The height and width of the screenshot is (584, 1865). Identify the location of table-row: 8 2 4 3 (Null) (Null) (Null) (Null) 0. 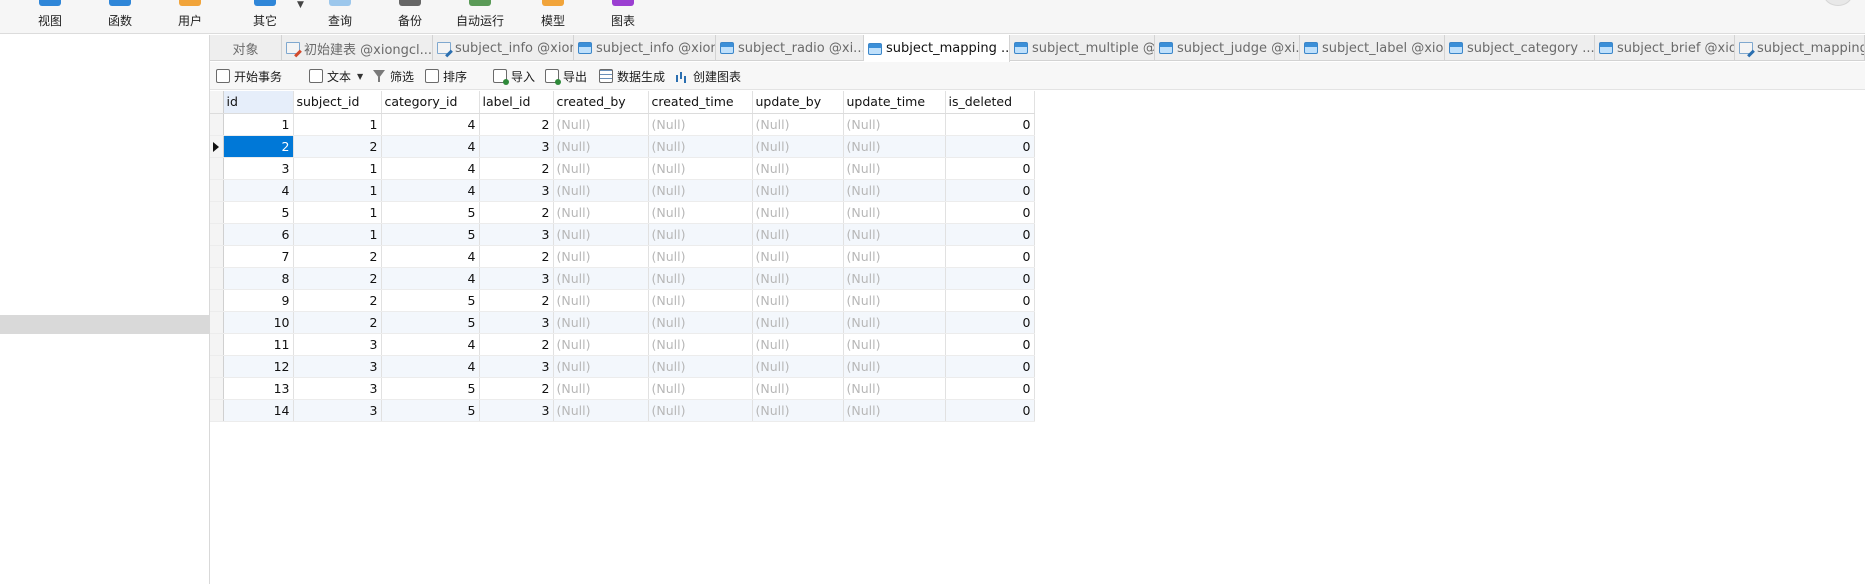
(622, 278).